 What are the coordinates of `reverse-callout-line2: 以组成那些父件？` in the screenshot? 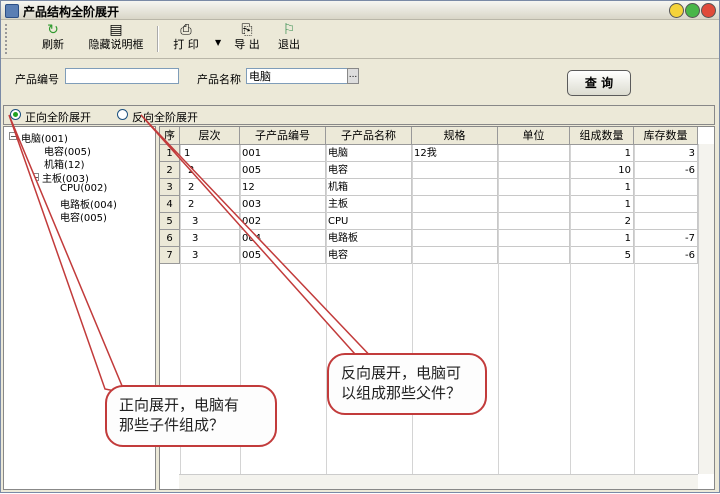 It's located at (401, 393).